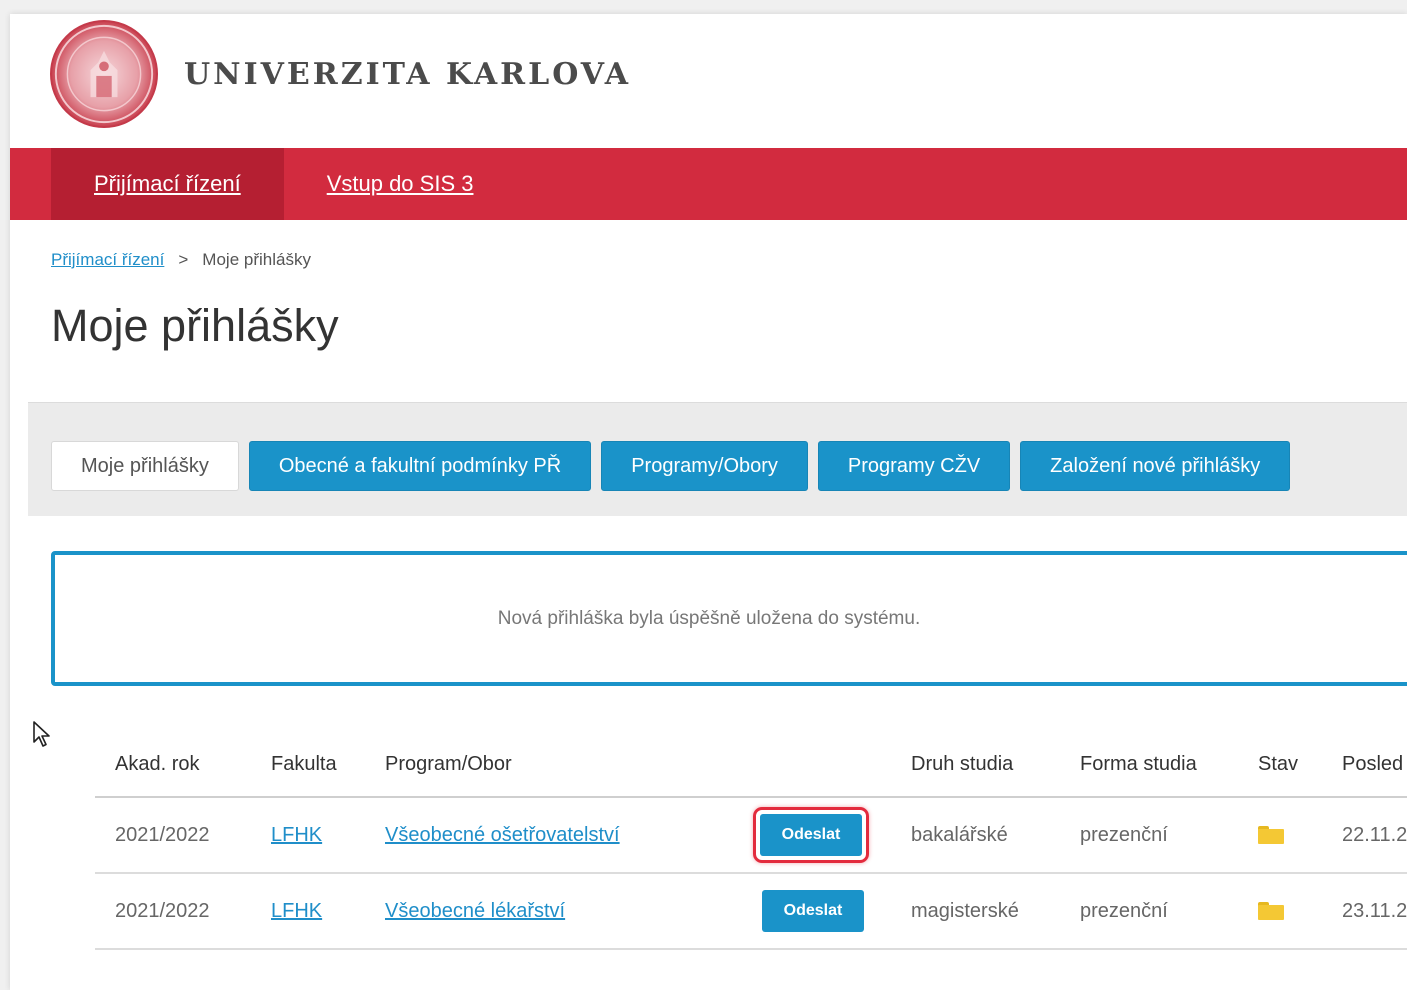 This screenshot has height=990, width=1407. I want to click on tab-czv-programs: Programy CŽV, so click(914, 466).